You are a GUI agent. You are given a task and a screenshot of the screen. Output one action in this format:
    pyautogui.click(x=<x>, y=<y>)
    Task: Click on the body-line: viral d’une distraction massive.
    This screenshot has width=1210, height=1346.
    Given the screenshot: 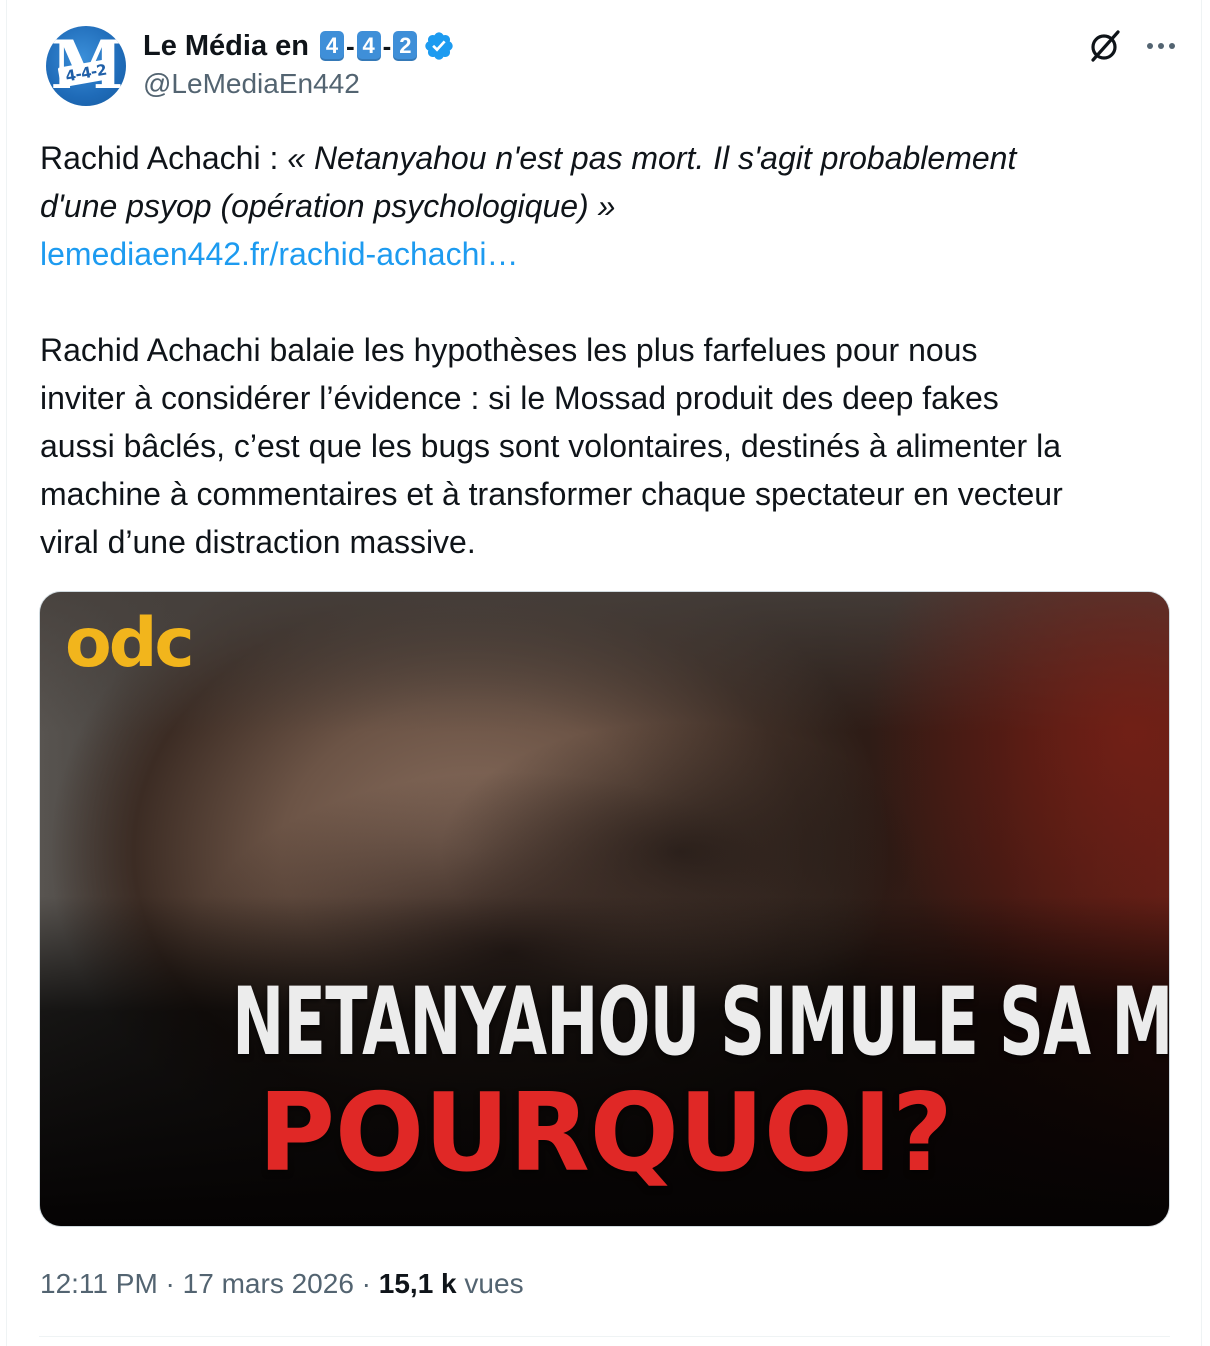 What is the action you would take?
    pyautogui.click(x=258, y=542)
    